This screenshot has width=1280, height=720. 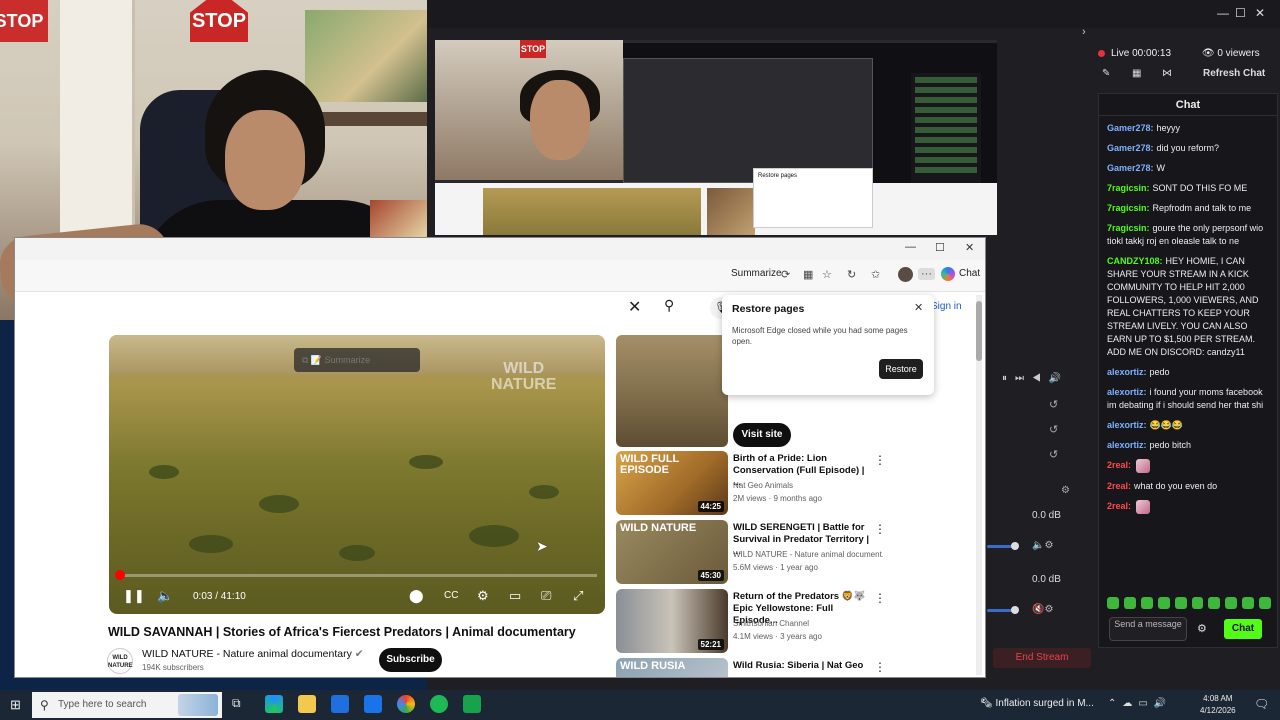 What do you see at coordinates (340, 704) in the screenshot?
I see `store-icon` at bounding box center [340, 704].